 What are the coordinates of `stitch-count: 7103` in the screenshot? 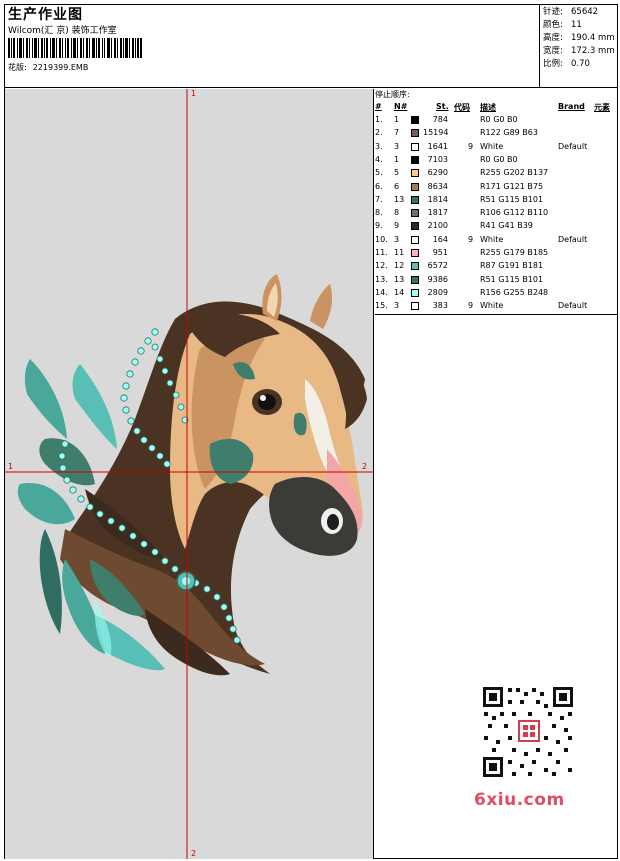 It's located at (437, 159).